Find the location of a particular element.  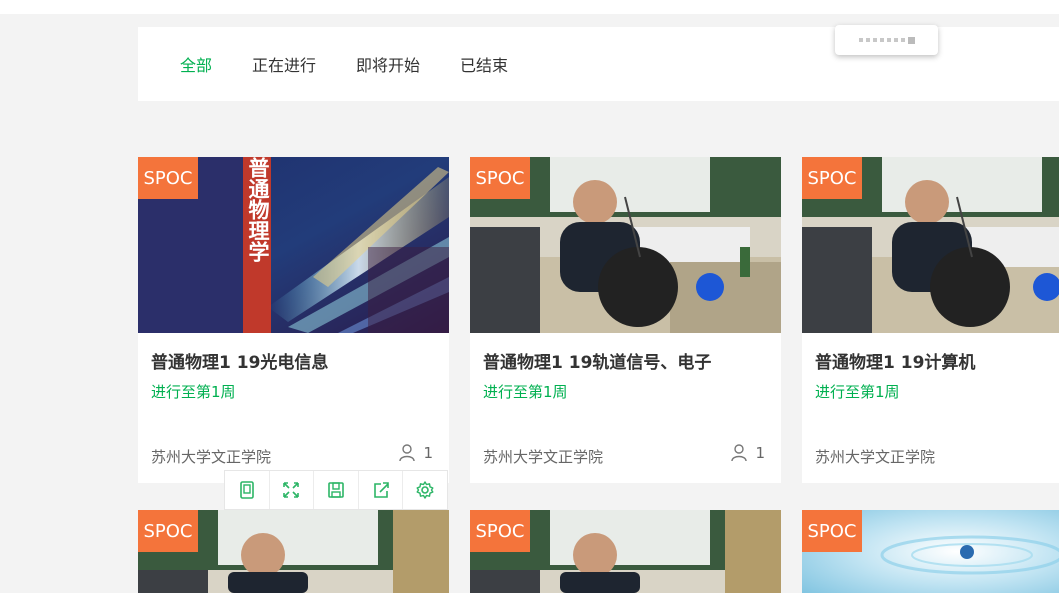

course-card: SPOC 普通物理1 19计算机 进行至第1周 苏州大学文正学院 is located at coordinates (930, 320).